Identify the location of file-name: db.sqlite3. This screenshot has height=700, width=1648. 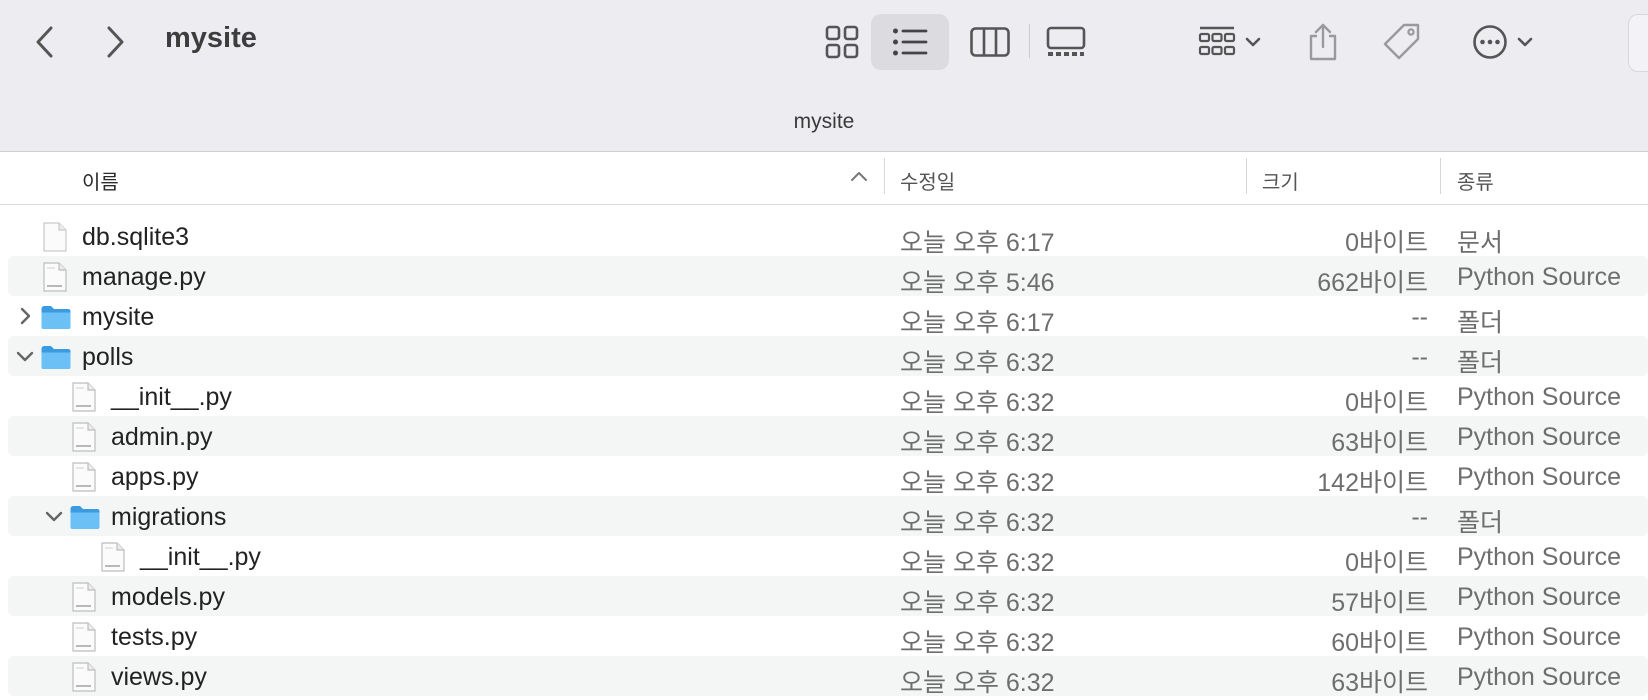
(136, 237).